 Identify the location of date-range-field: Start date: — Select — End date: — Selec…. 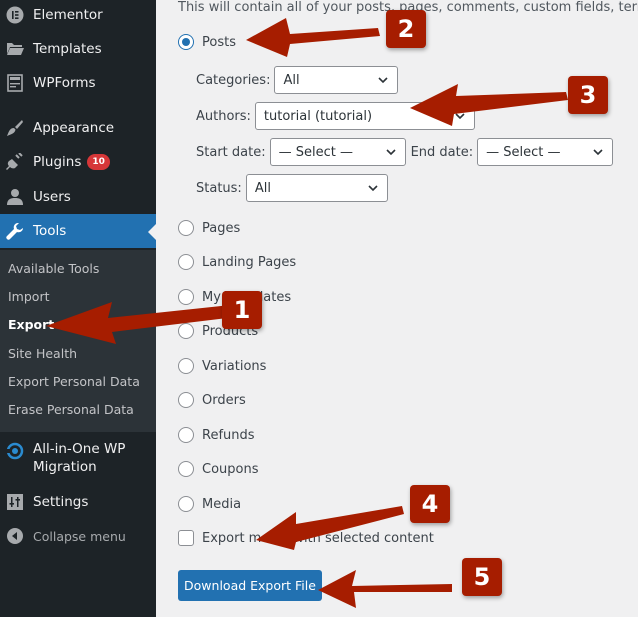
(405, 152).